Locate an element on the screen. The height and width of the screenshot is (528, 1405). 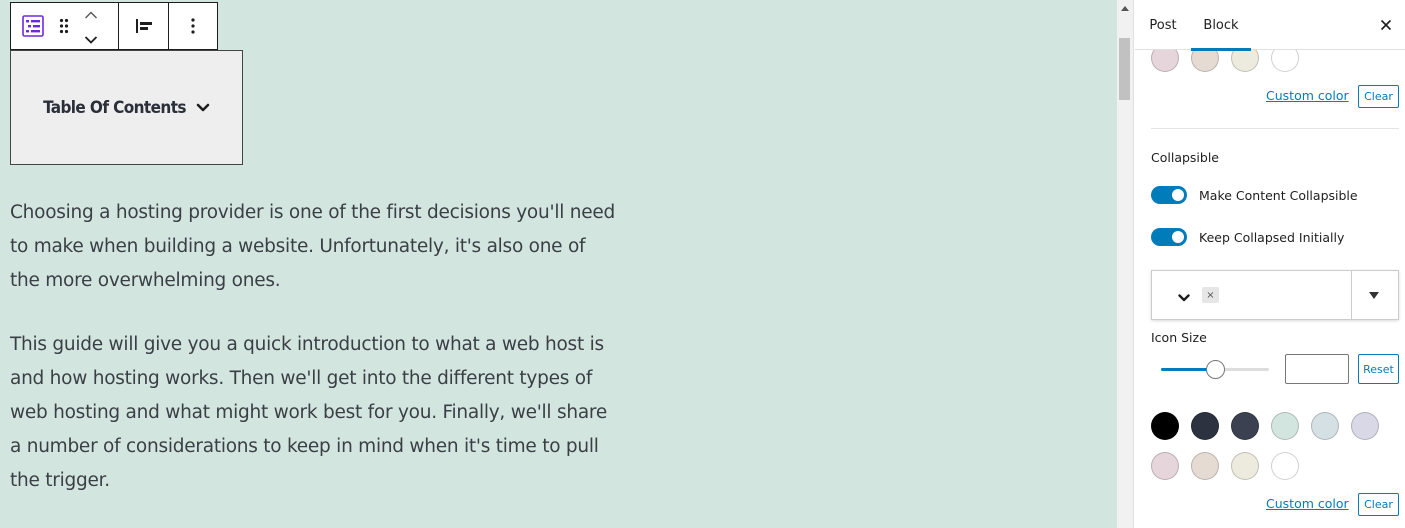
tab-post: Post is located at coordinates (1163, 25).